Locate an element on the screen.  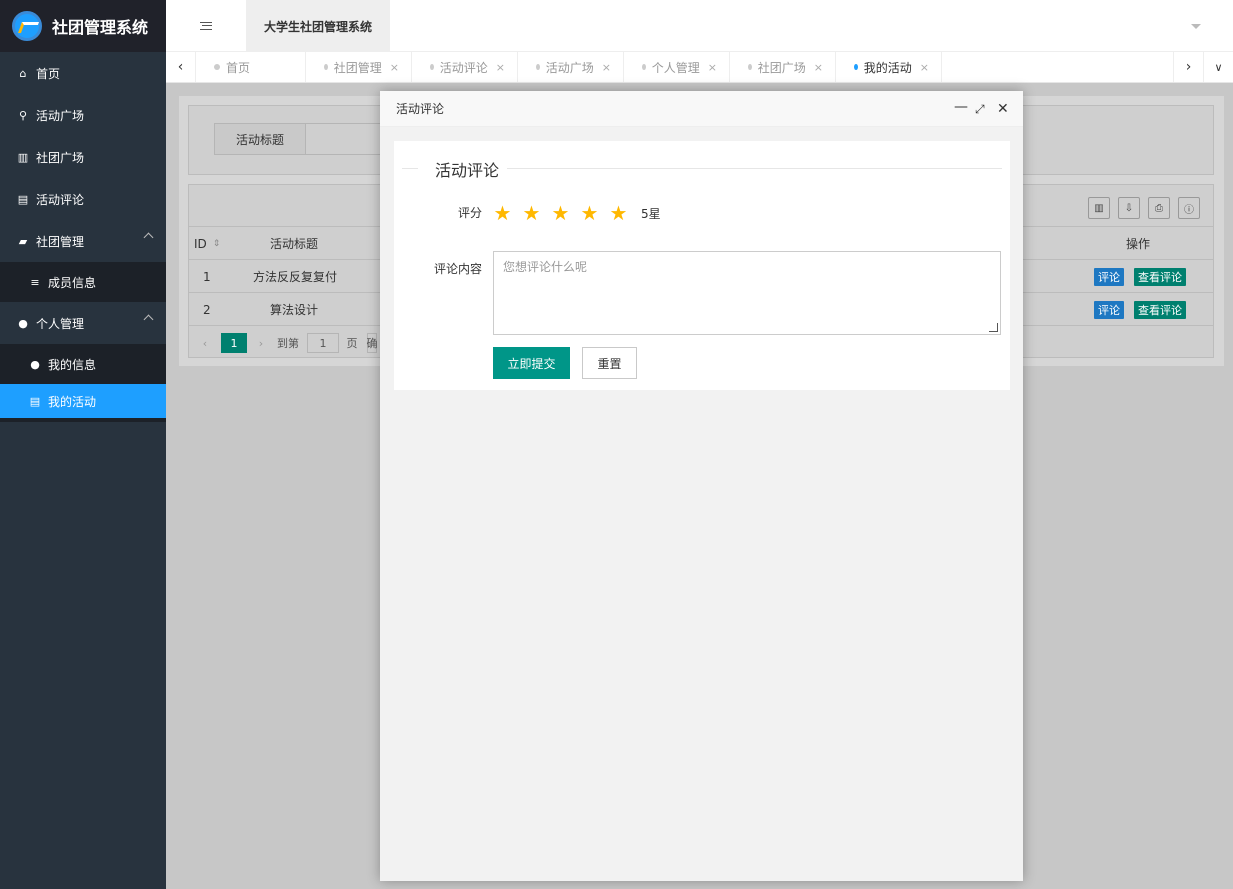
logo: 社团管理系统 is located at coordinates (83, 26).